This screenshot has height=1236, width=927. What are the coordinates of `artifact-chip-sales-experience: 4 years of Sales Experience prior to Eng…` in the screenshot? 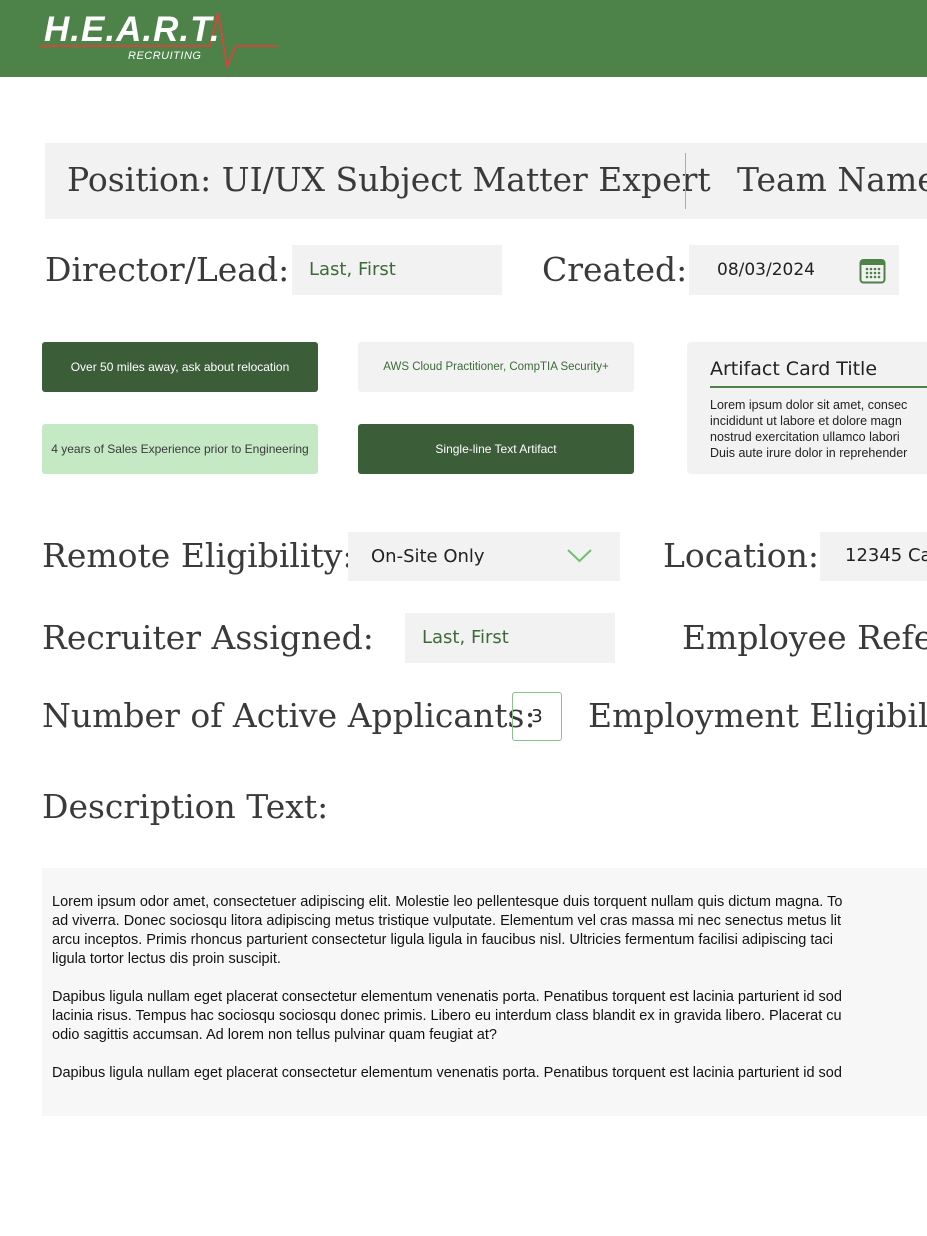 It's located at (180, 449).